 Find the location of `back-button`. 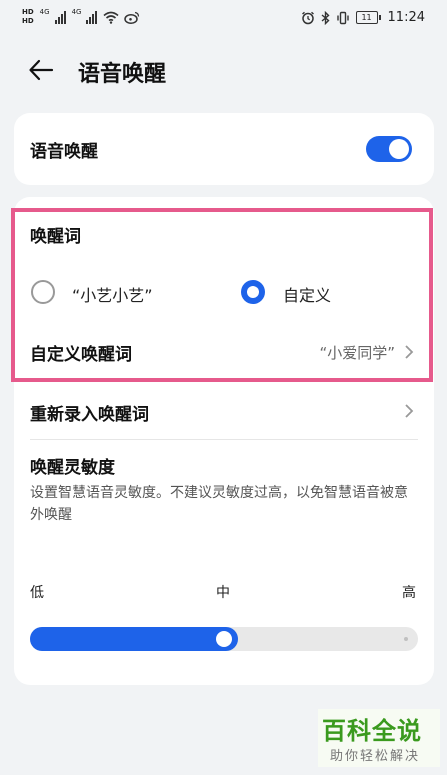

back-button is located at coordinates (43, 70).